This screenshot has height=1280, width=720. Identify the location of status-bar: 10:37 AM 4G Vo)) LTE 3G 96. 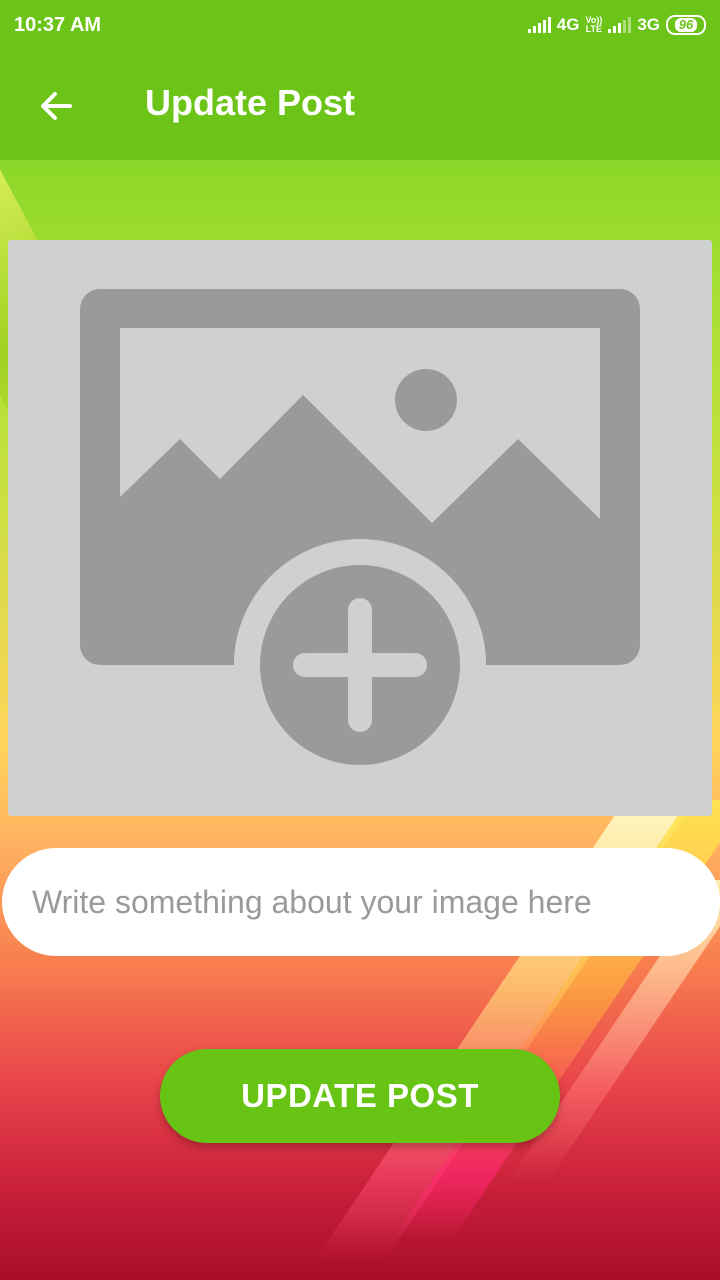
(360, 25).